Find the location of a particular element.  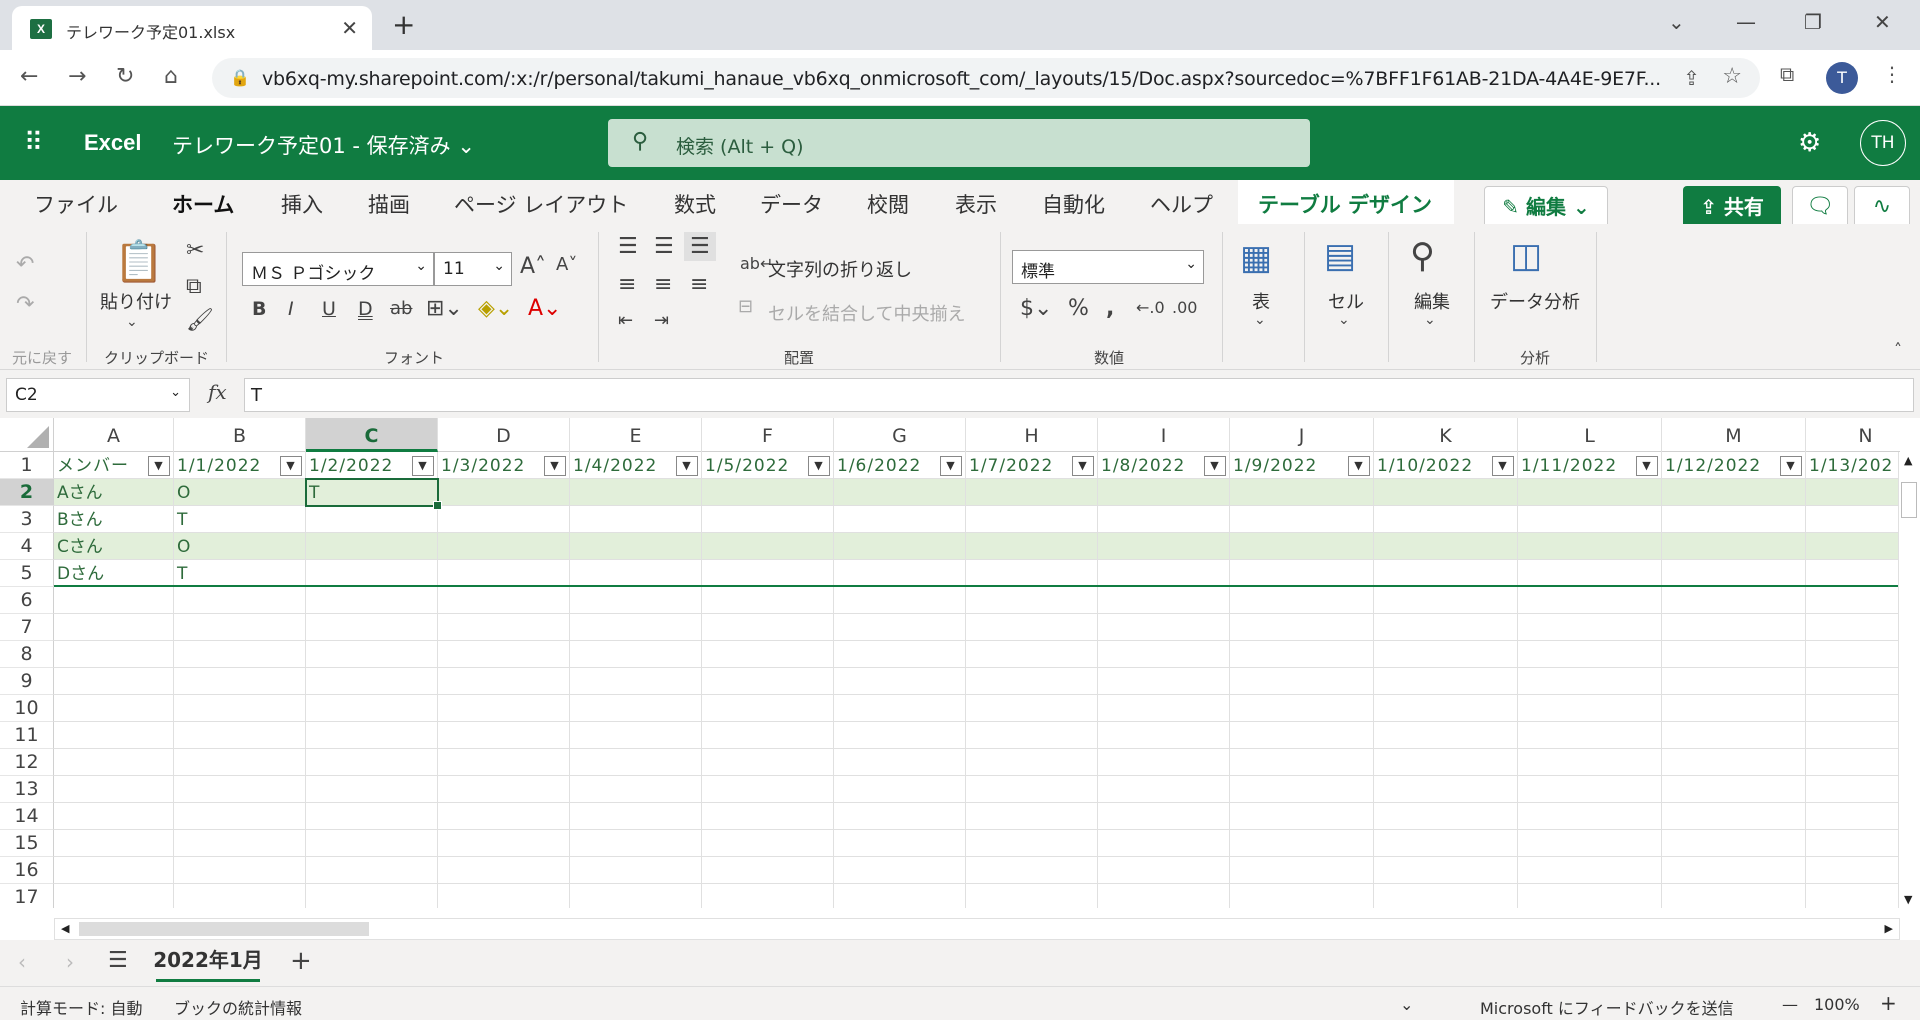

cell-a8 is located at coordinates (114, 654).